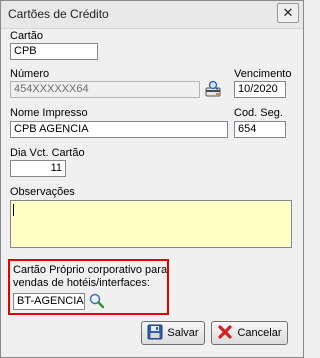 Image resolution: width=320 pixels, height=358 pixels. What do you see at coordinates (58, 14) in the screenshot?
I see `window-title: Cartões de Crédito` at bounding box center [58, 14].